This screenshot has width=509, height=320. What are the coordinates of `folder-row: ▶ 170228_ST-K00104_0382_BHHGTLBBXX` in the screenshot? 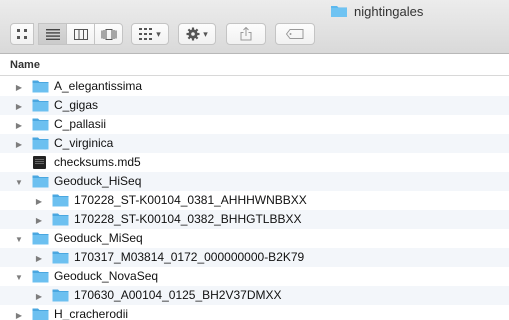 It's located at (254, 219).